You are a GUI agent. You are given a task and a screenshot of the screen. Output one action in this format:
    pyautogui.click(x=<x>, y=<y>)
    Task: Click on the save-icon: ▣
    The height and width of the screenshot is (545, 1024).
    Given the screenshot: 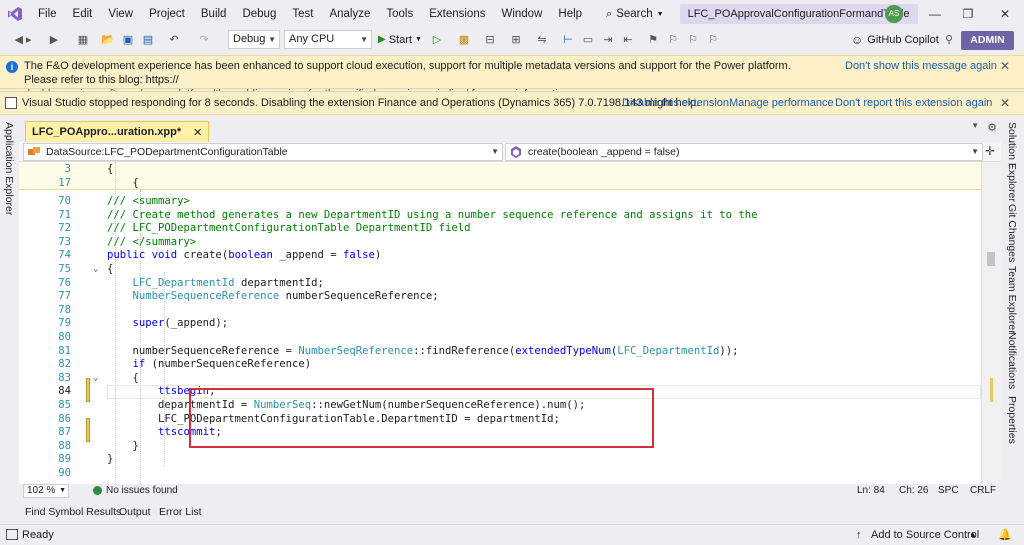 What is the action you would take?
    pyautogui.click(x=128, y=40)
    